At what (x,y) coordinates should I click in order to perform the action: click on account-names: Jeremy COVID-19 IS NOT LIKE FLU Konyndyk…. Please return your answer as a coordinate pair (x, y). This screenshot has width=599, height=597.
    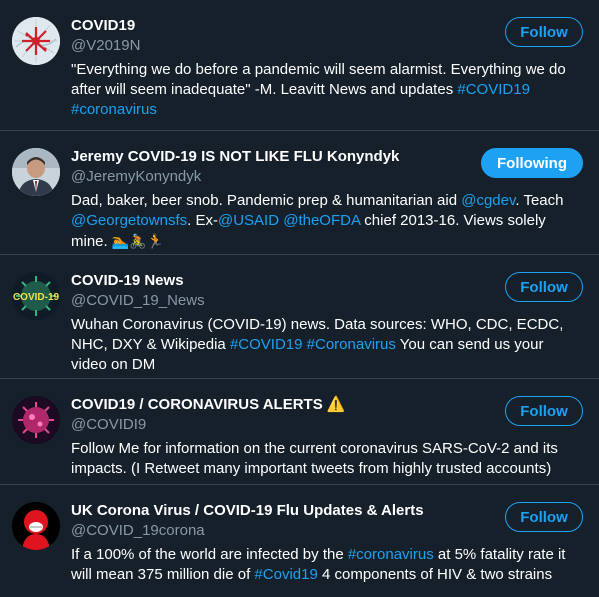
    Looking at the image, I should click on (235, 163).